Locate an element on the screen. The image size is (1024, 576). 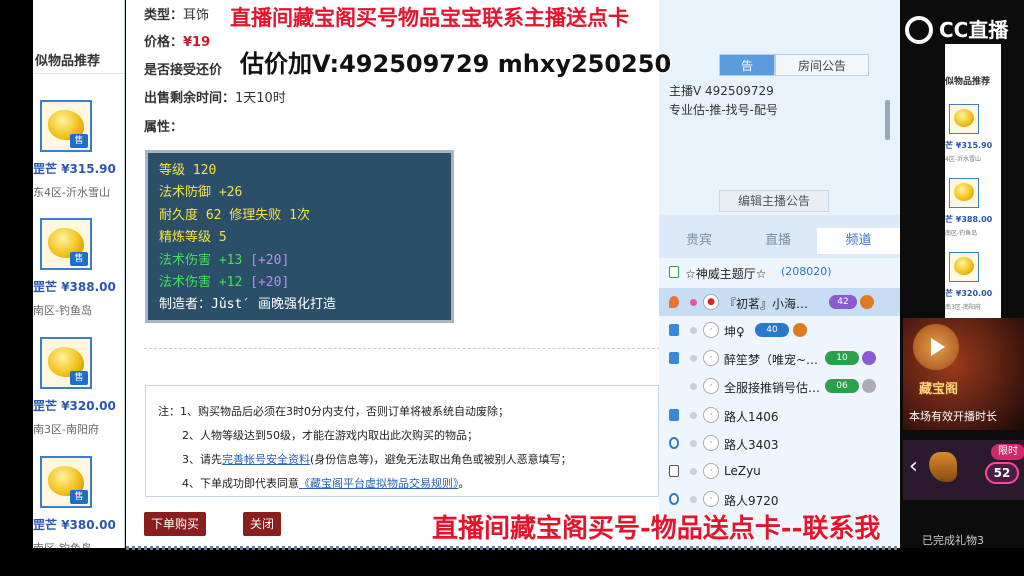
tab-channel: 频道 is located at coordinates (858, 241).